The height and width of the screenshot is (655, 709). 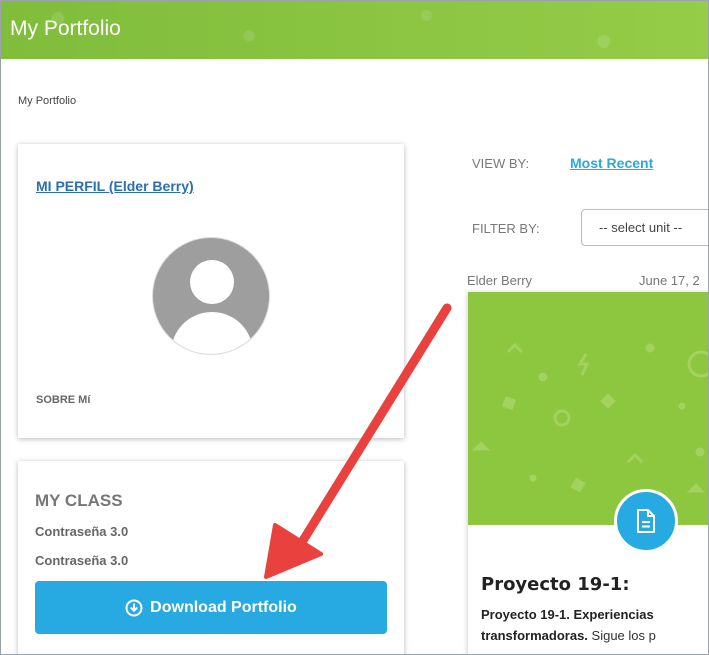 What do you see at coordinates (500, 280) in the screenshot?
I see `post-author: Elder Berry` at bounding box center [500, 280].